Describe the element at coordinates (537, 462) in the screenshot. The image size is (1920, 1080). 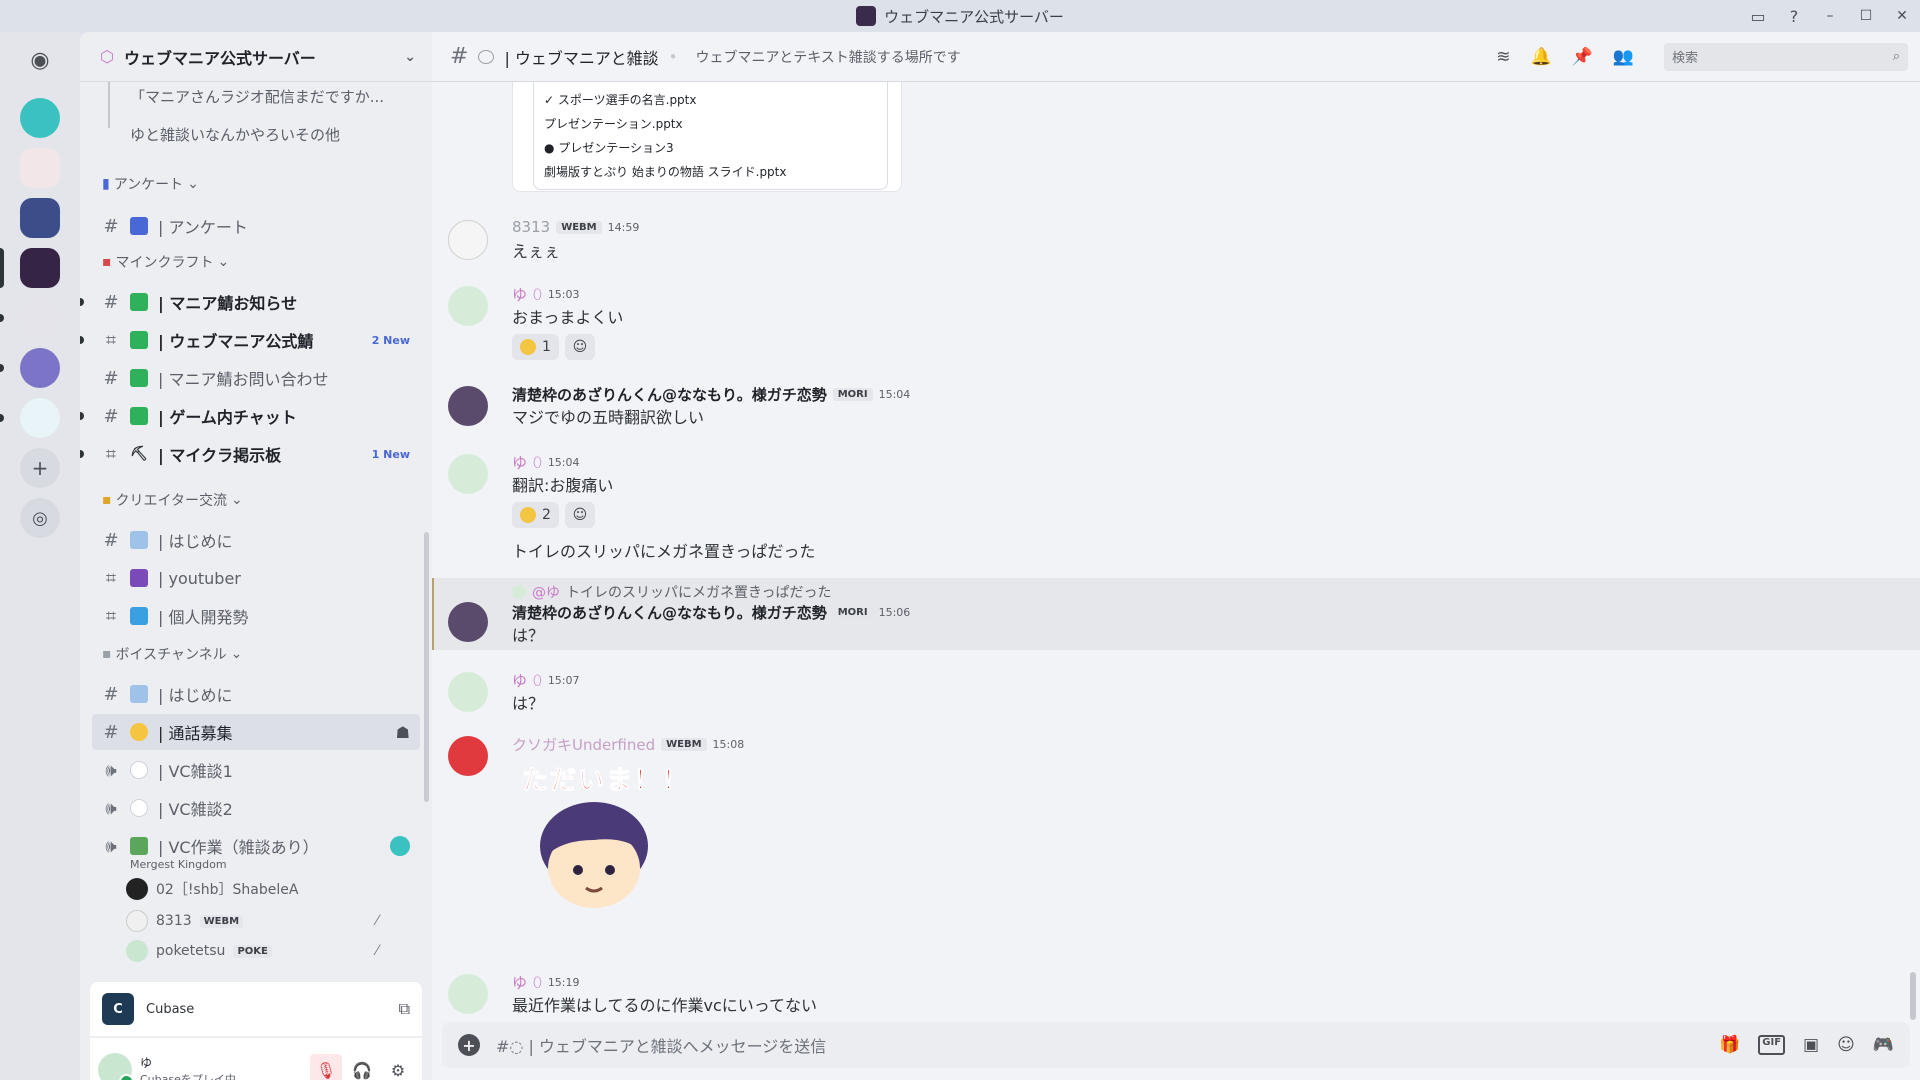
I see `role-icon: ⬯` at that location.